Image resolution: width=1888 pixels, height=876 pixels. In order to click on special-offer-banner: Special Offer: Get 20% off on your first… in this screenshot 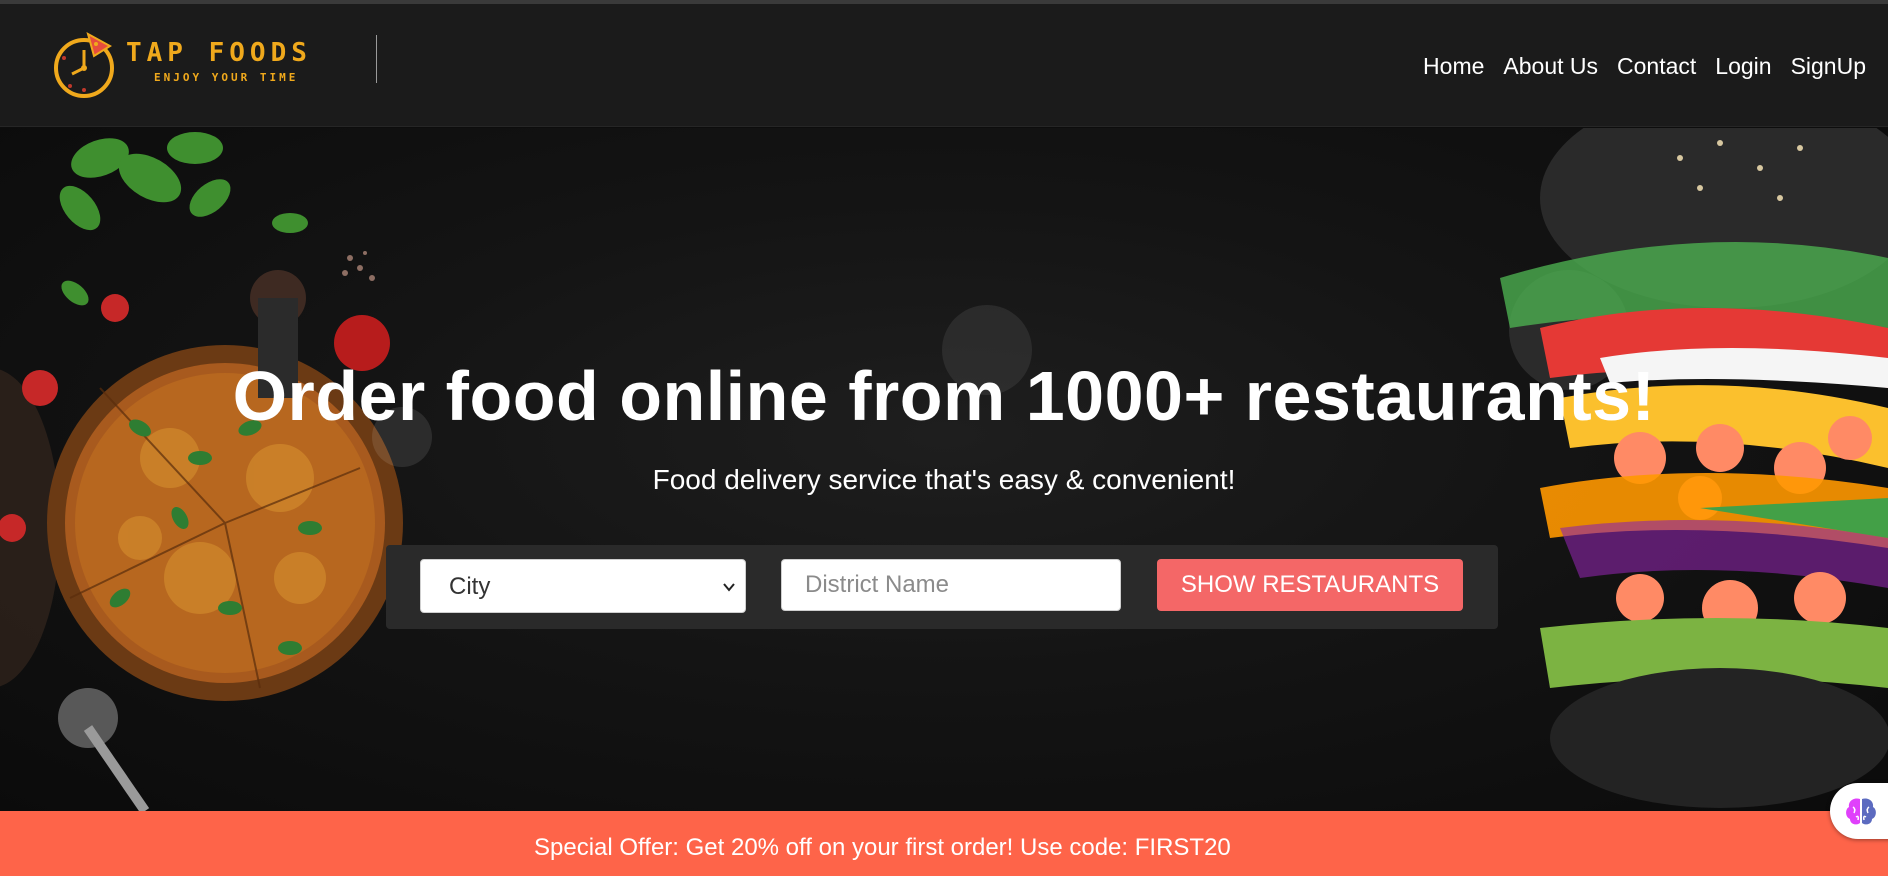, I will do `click(944, 843)`.